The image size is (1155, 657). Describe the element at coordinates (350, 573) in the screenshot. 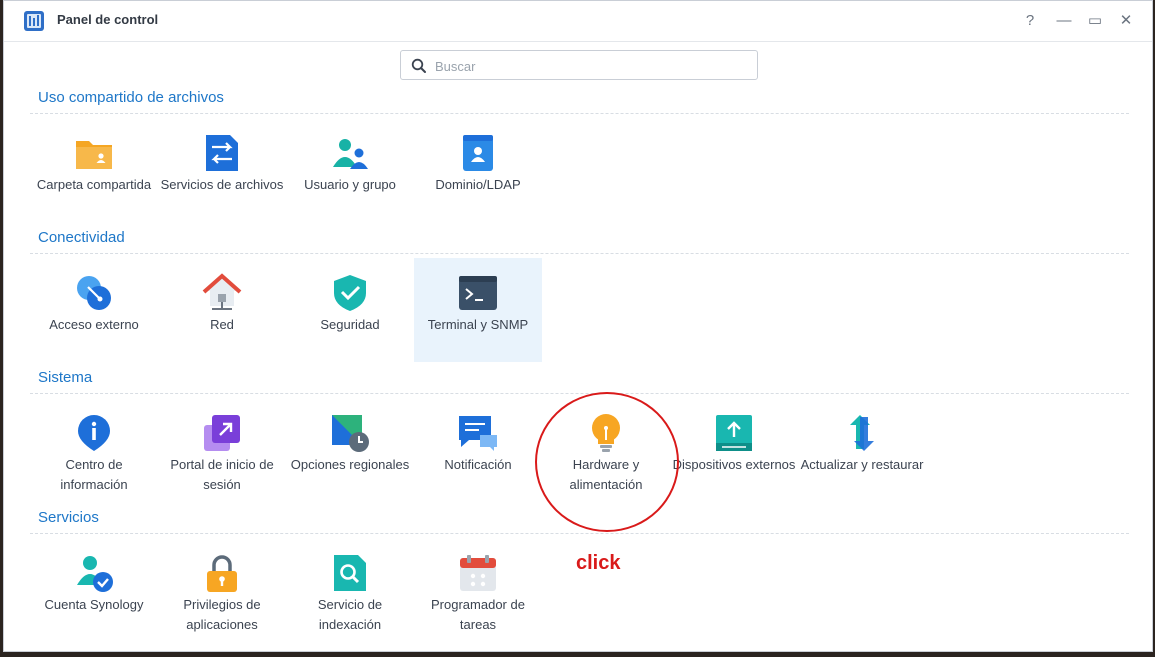

I see `indexing-service-icon` at that location.